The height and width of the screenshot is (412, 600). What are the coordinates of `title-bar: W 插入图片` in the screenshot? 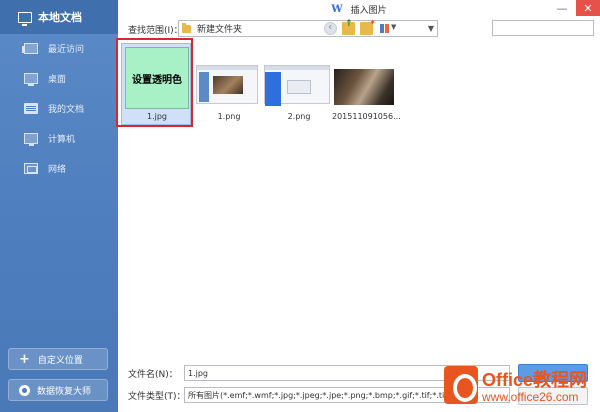 It's located at (359, 9).